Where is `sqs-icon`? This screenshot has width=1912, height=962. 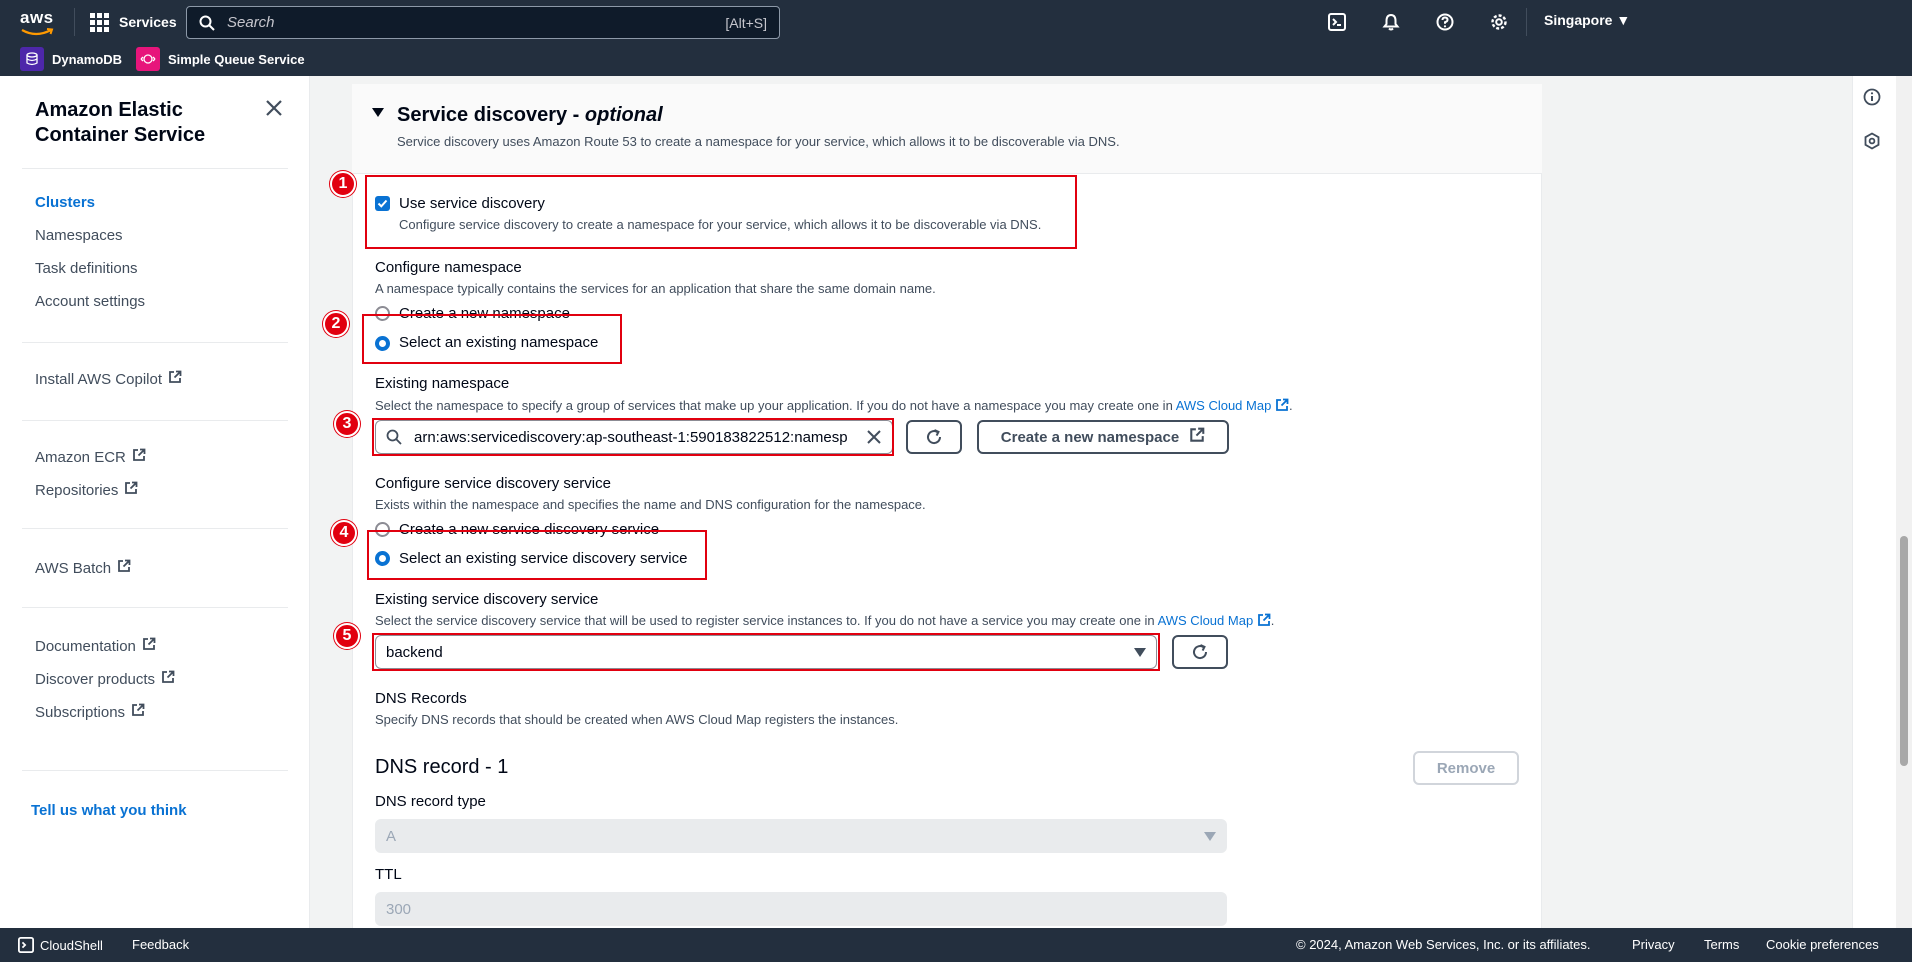 sqs-icon is located at coordinates (148, 59).